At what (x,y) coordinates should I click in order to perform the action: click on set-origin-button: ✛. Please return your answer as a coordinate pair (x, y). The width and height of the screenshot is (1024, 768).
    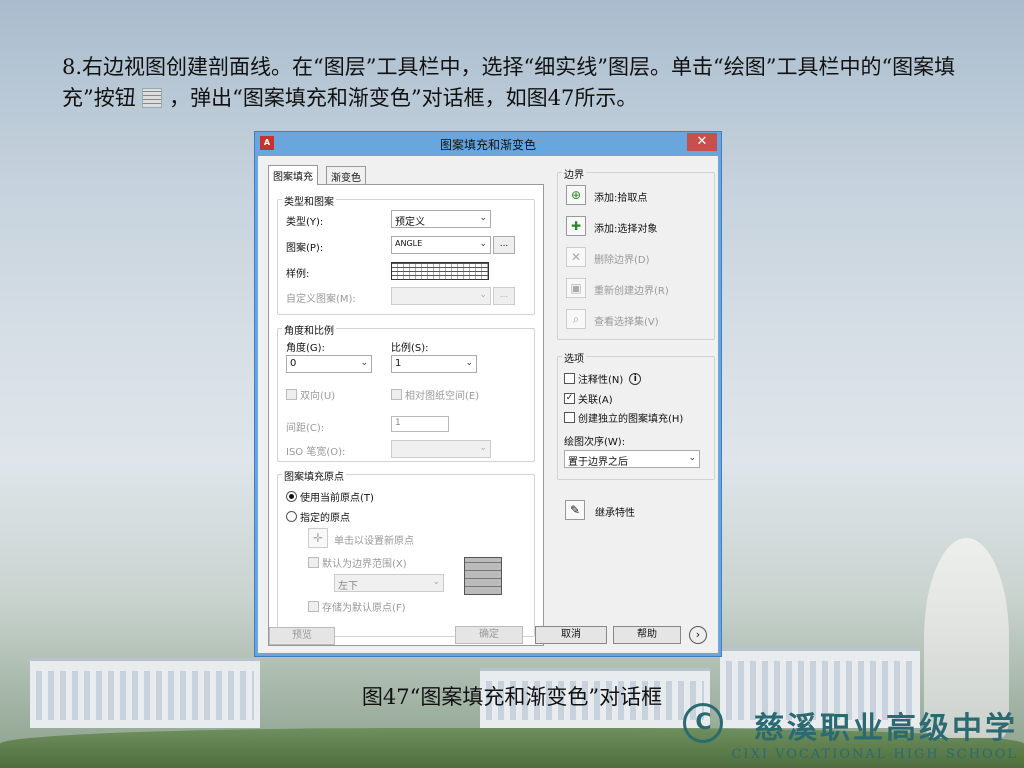
    Looking at the image, I should click on (318, 538).